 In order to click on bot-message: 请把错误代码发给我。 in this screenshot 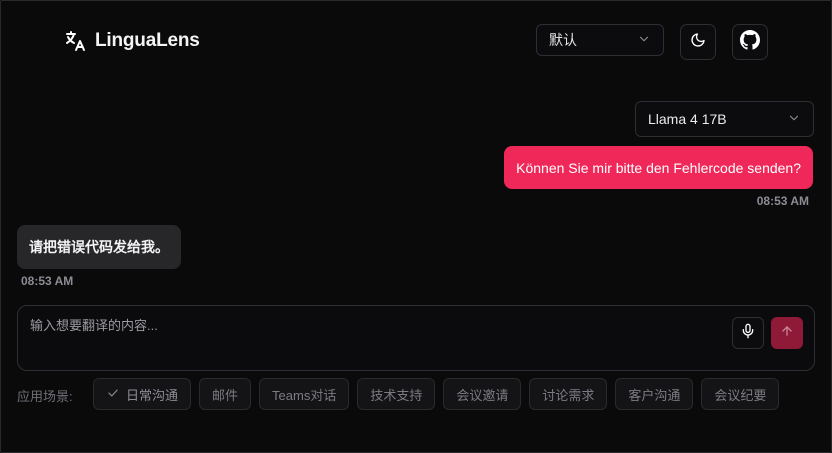, I will do `click(99, 247)`.